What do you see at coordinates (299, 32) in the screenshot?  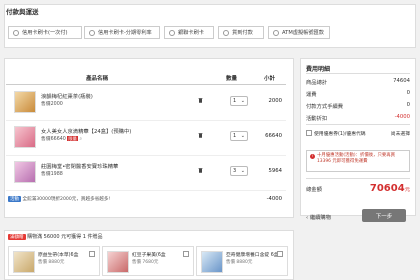 I see `payment-option-atm: ATM虛擬帳號匯款` at bounding box center [299, 32].